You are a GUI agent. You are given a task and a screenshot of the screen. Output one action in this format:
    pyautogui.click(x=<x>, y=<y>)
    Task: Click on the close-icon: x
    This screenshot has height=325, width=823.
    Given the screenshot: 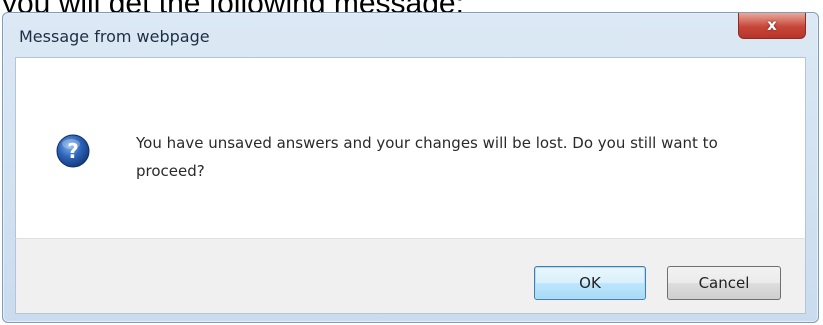 What is the action you would take?
    pyautogui.click(x=772, y=25)
    